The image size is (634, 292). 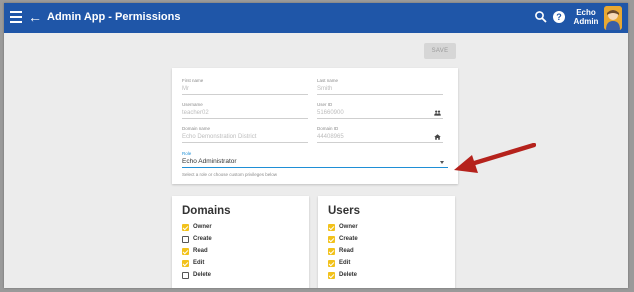 What do you see at coordinates (315, 159) in the screenshot?
I see `role-select: Role Echo Administrator` at bounding box center [315, 159].